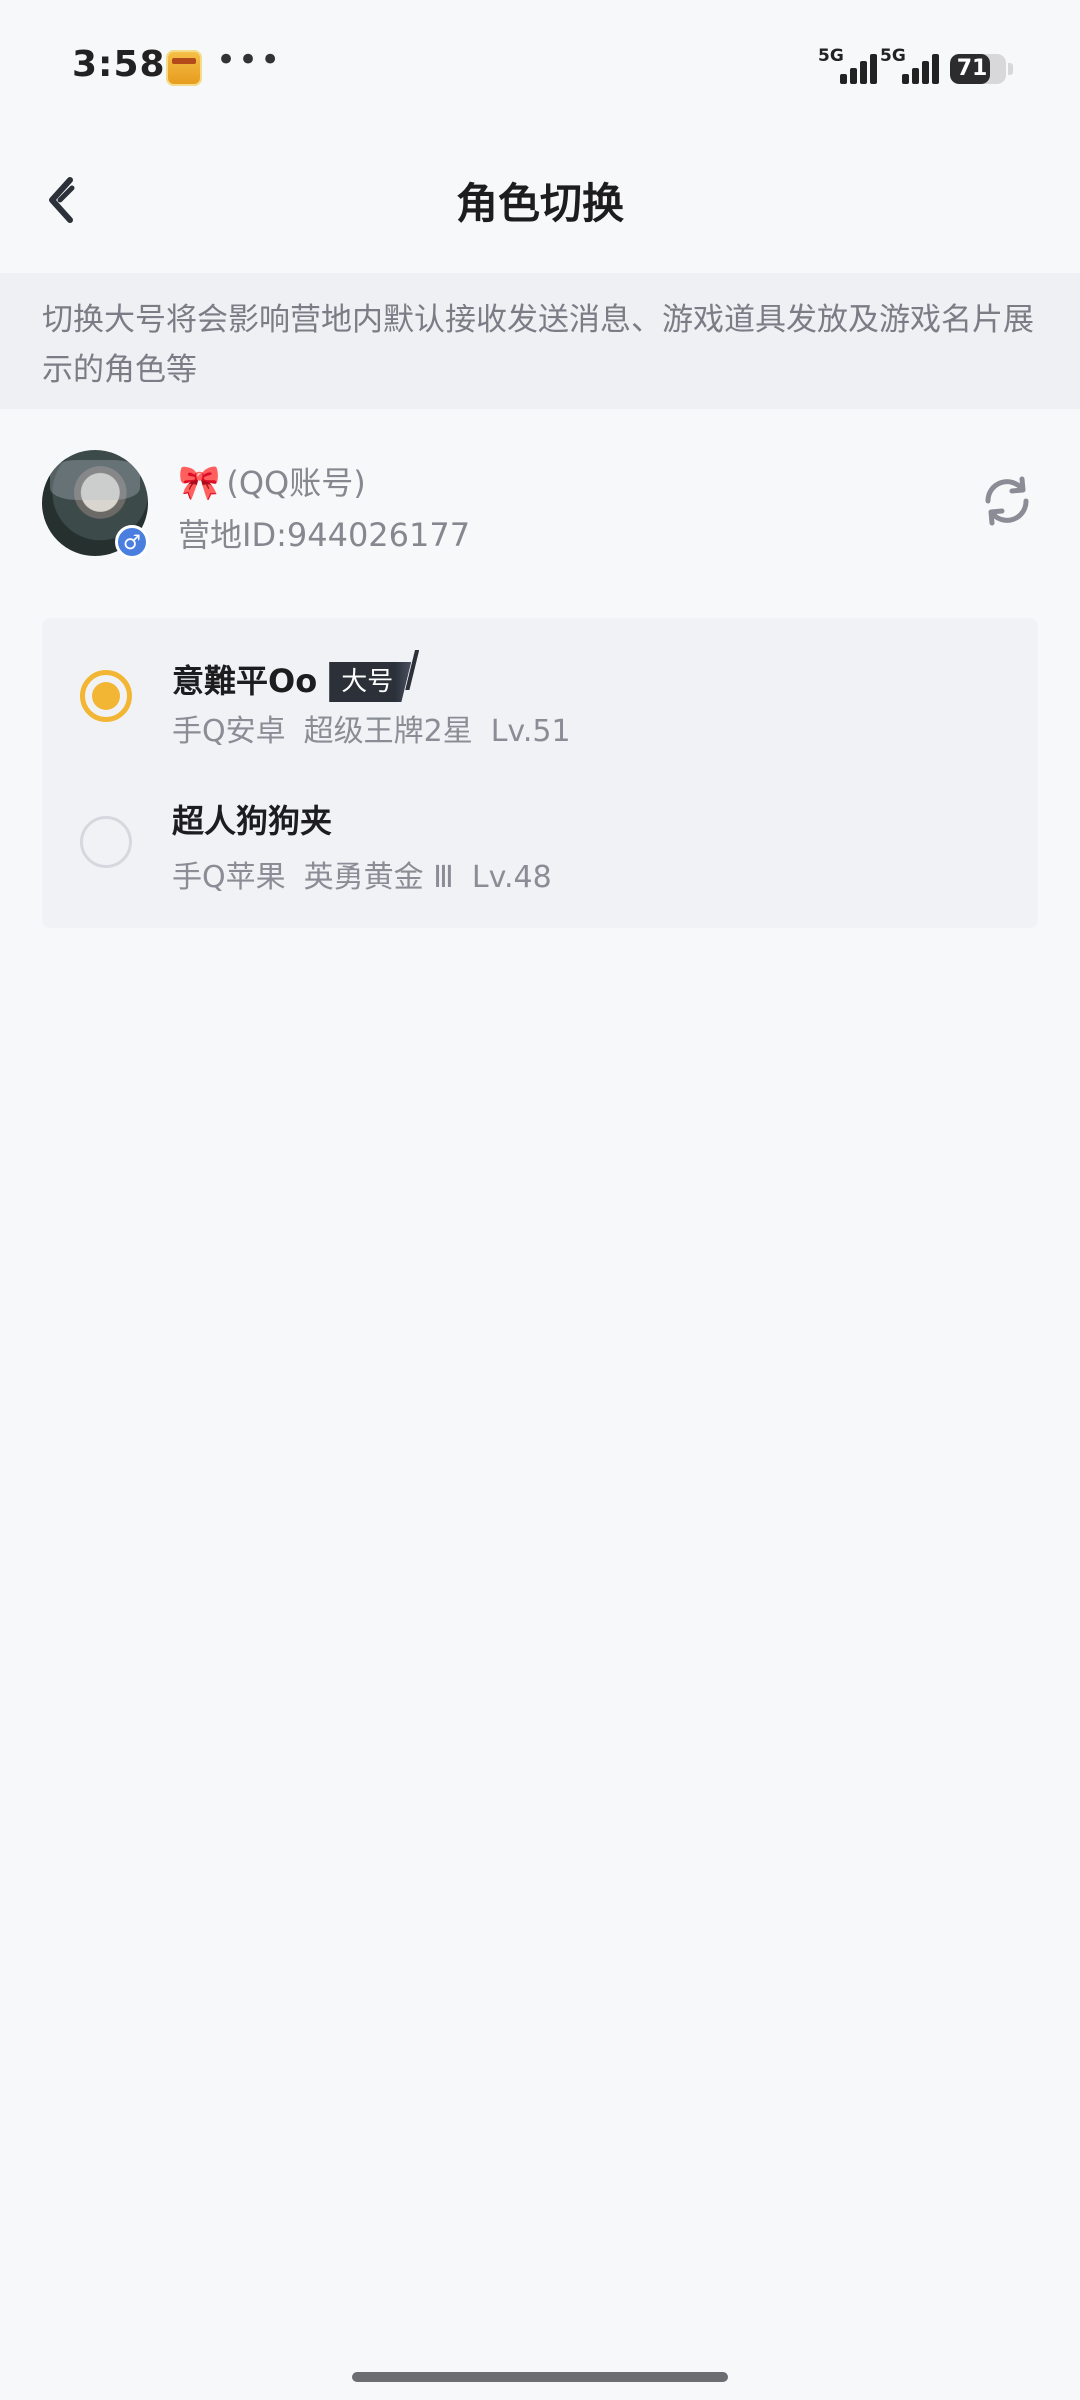  Describe the element at coordinates (388, 731) in the screenshot. I see `role-rank: 超级王牌2星` at that location.